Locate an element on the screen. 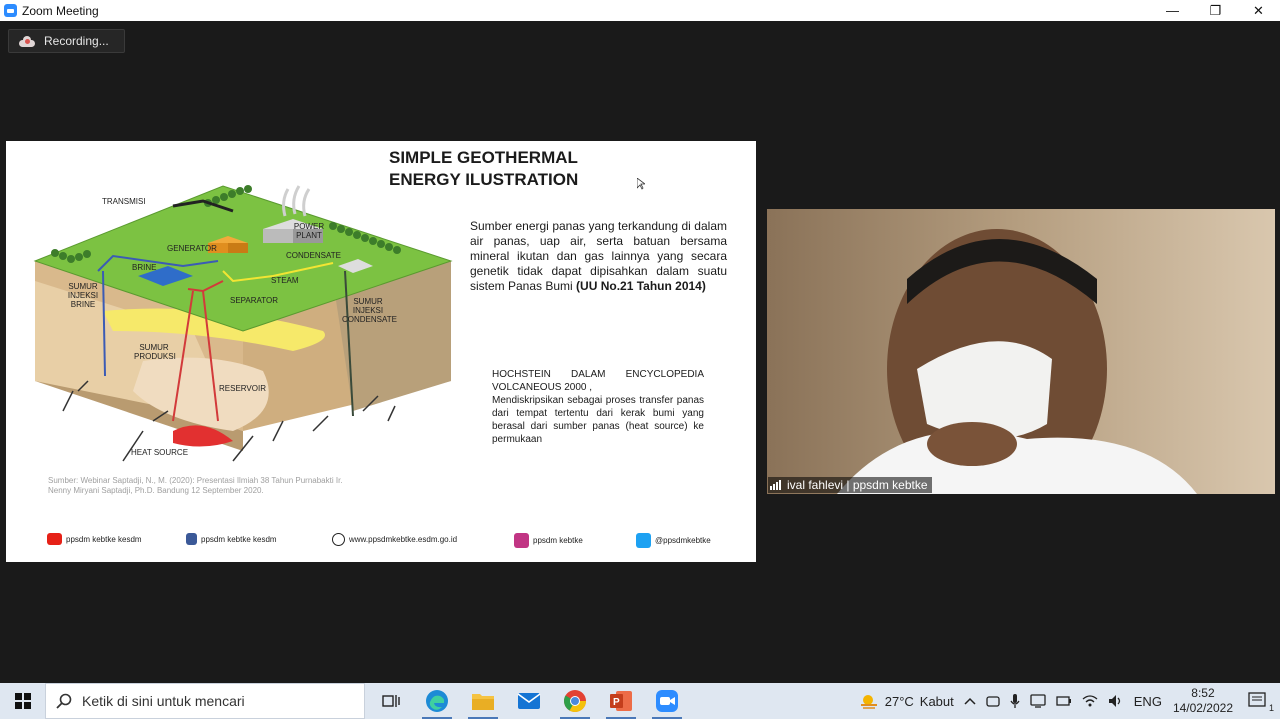  file-explorer-icon is located at coordinates (483, 702).